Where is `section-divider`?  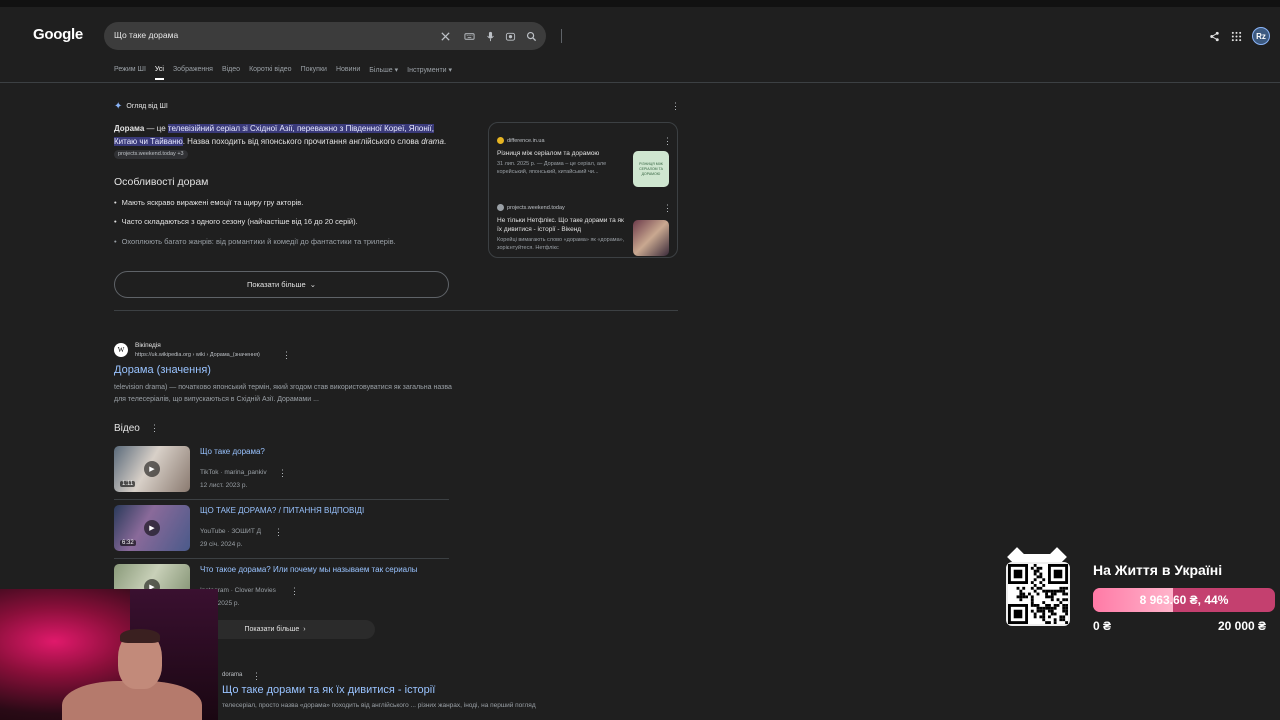 section-divider is located at coordinates (396, 310).